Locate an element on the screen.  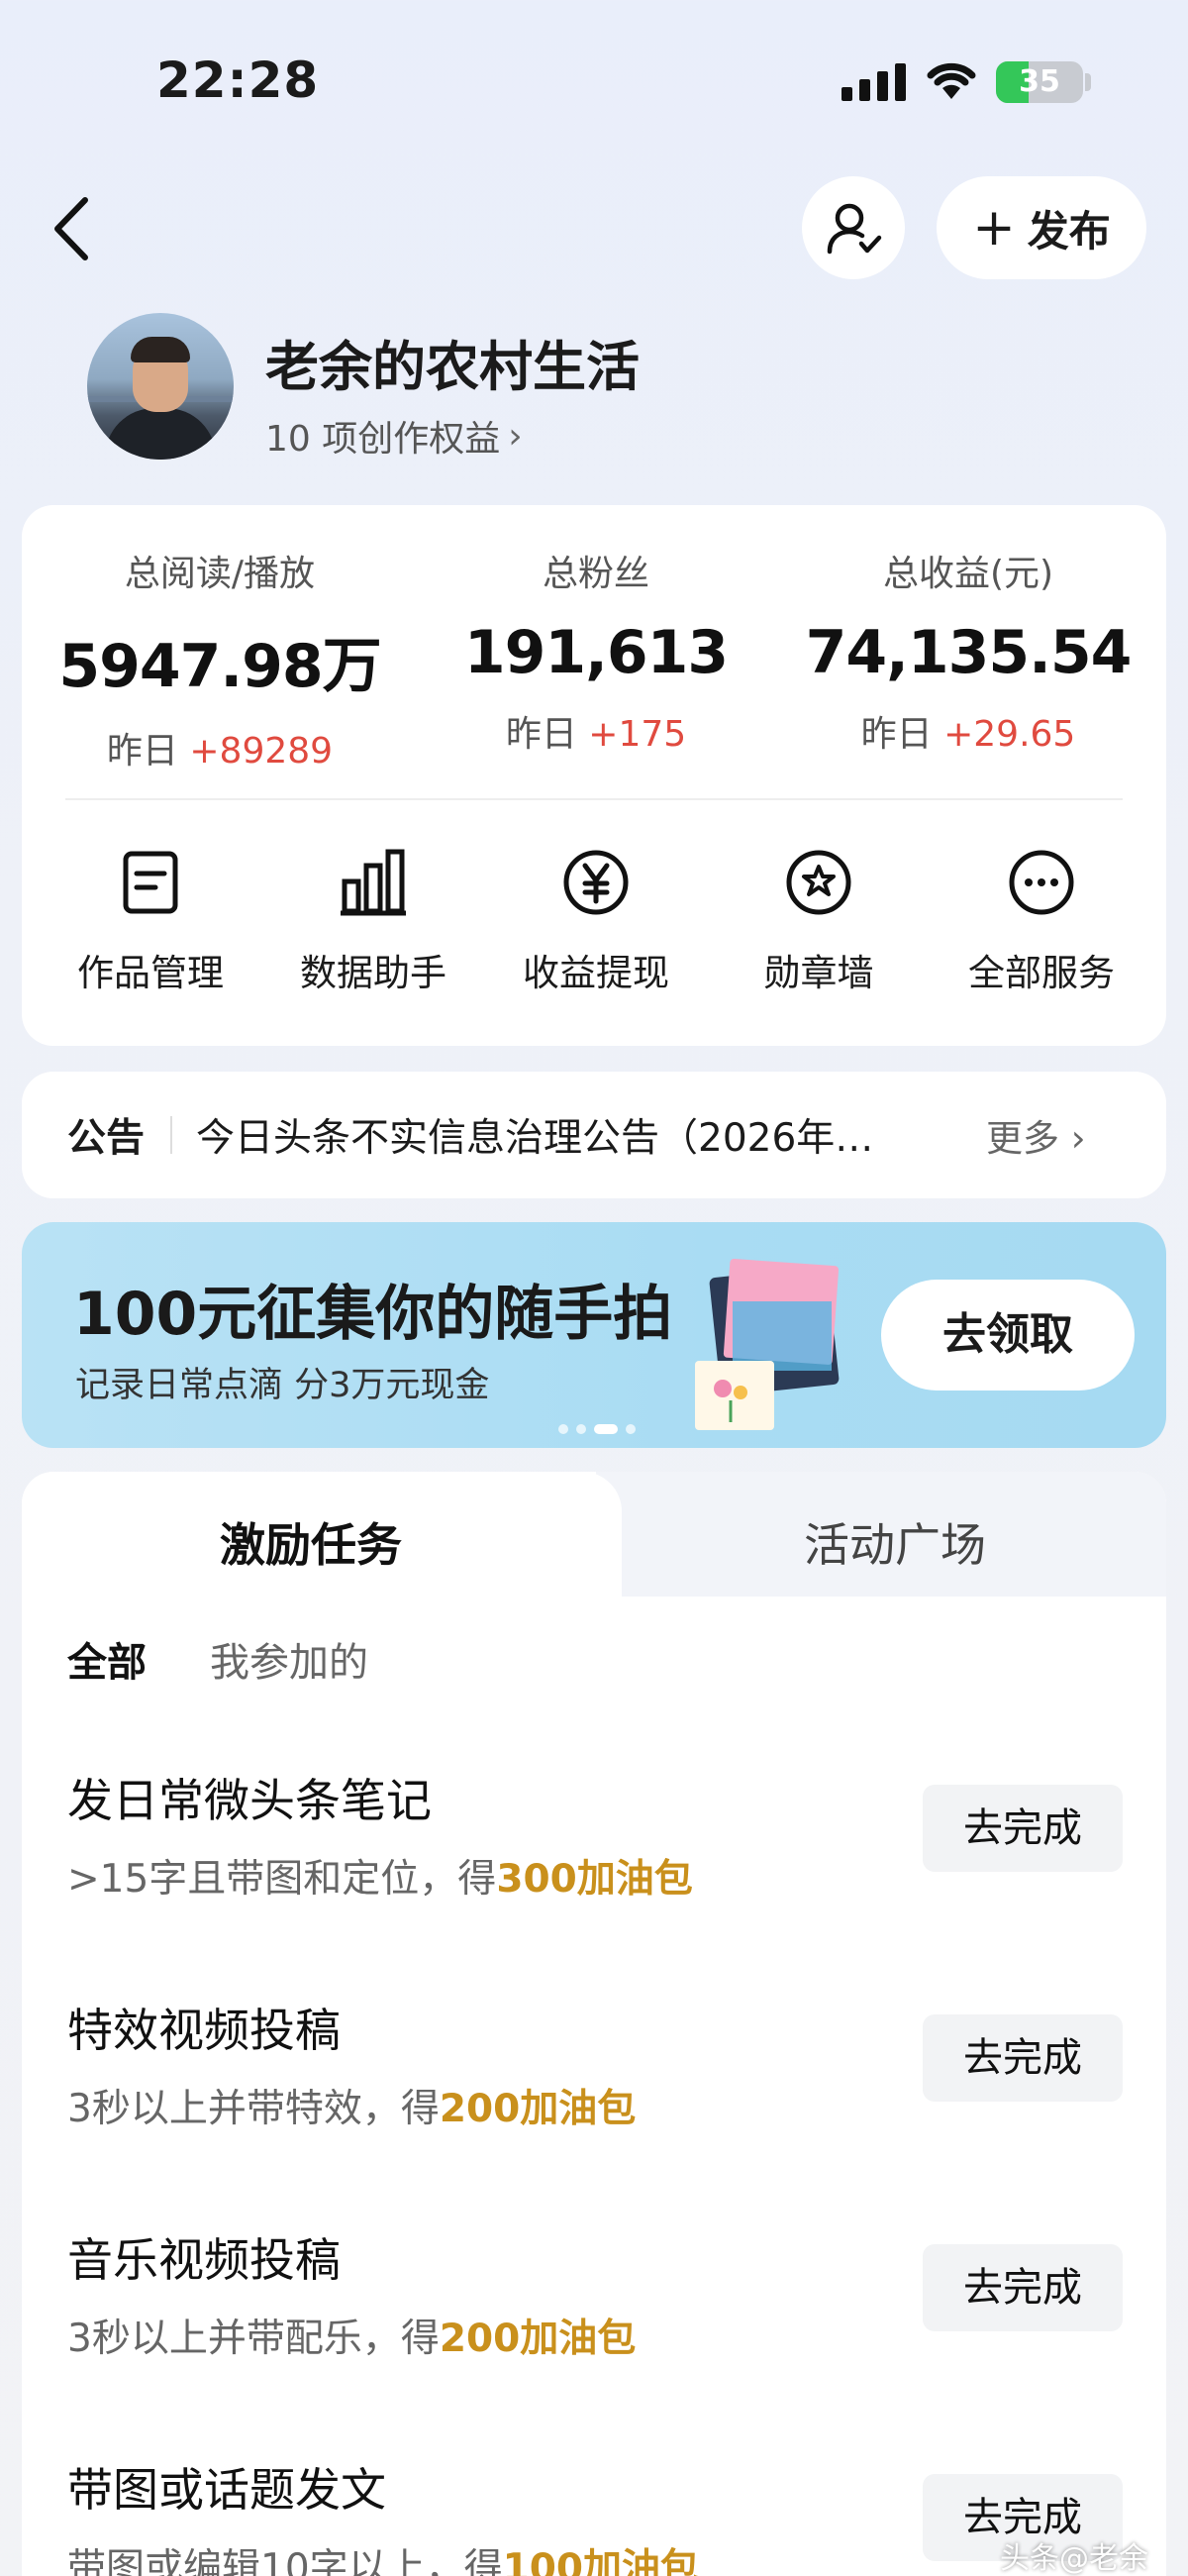
service-data-assistant: 数据助手 is located at coordinates (373, 922).